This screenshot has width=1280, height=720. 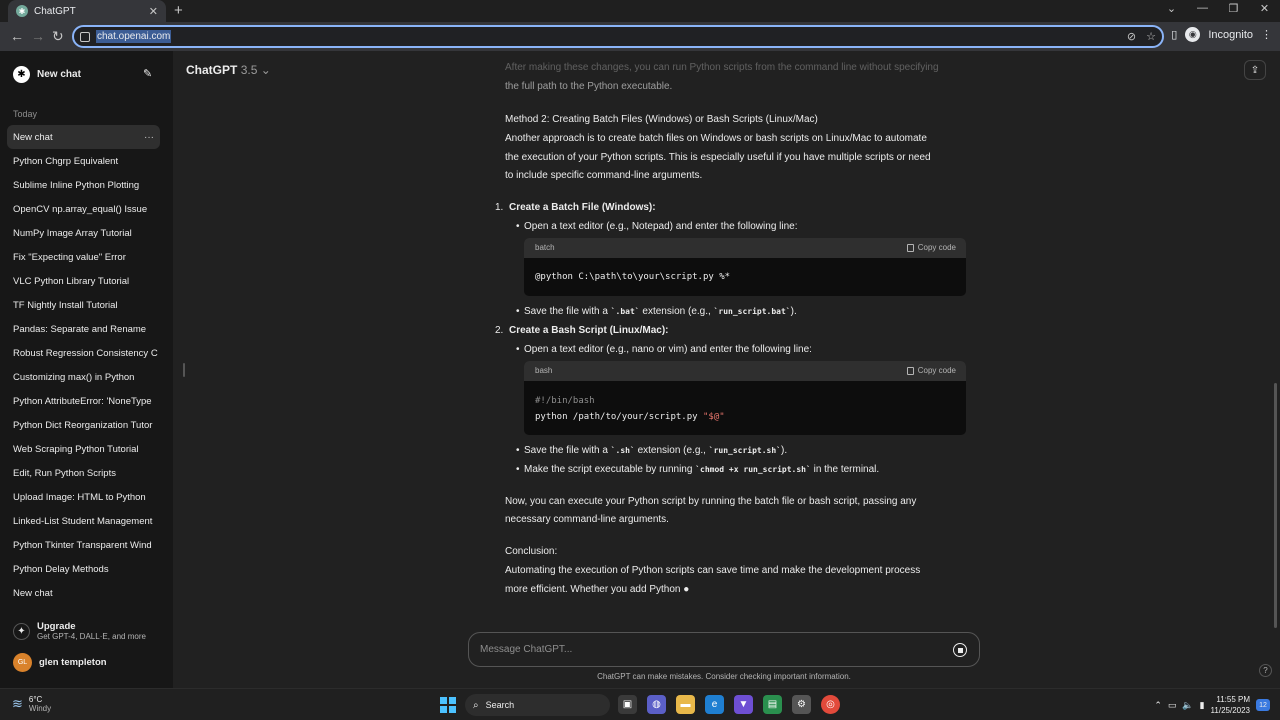 I want to click on address-bar: chat.openai.com ⊘ ☆, so click(x=618, y=36).